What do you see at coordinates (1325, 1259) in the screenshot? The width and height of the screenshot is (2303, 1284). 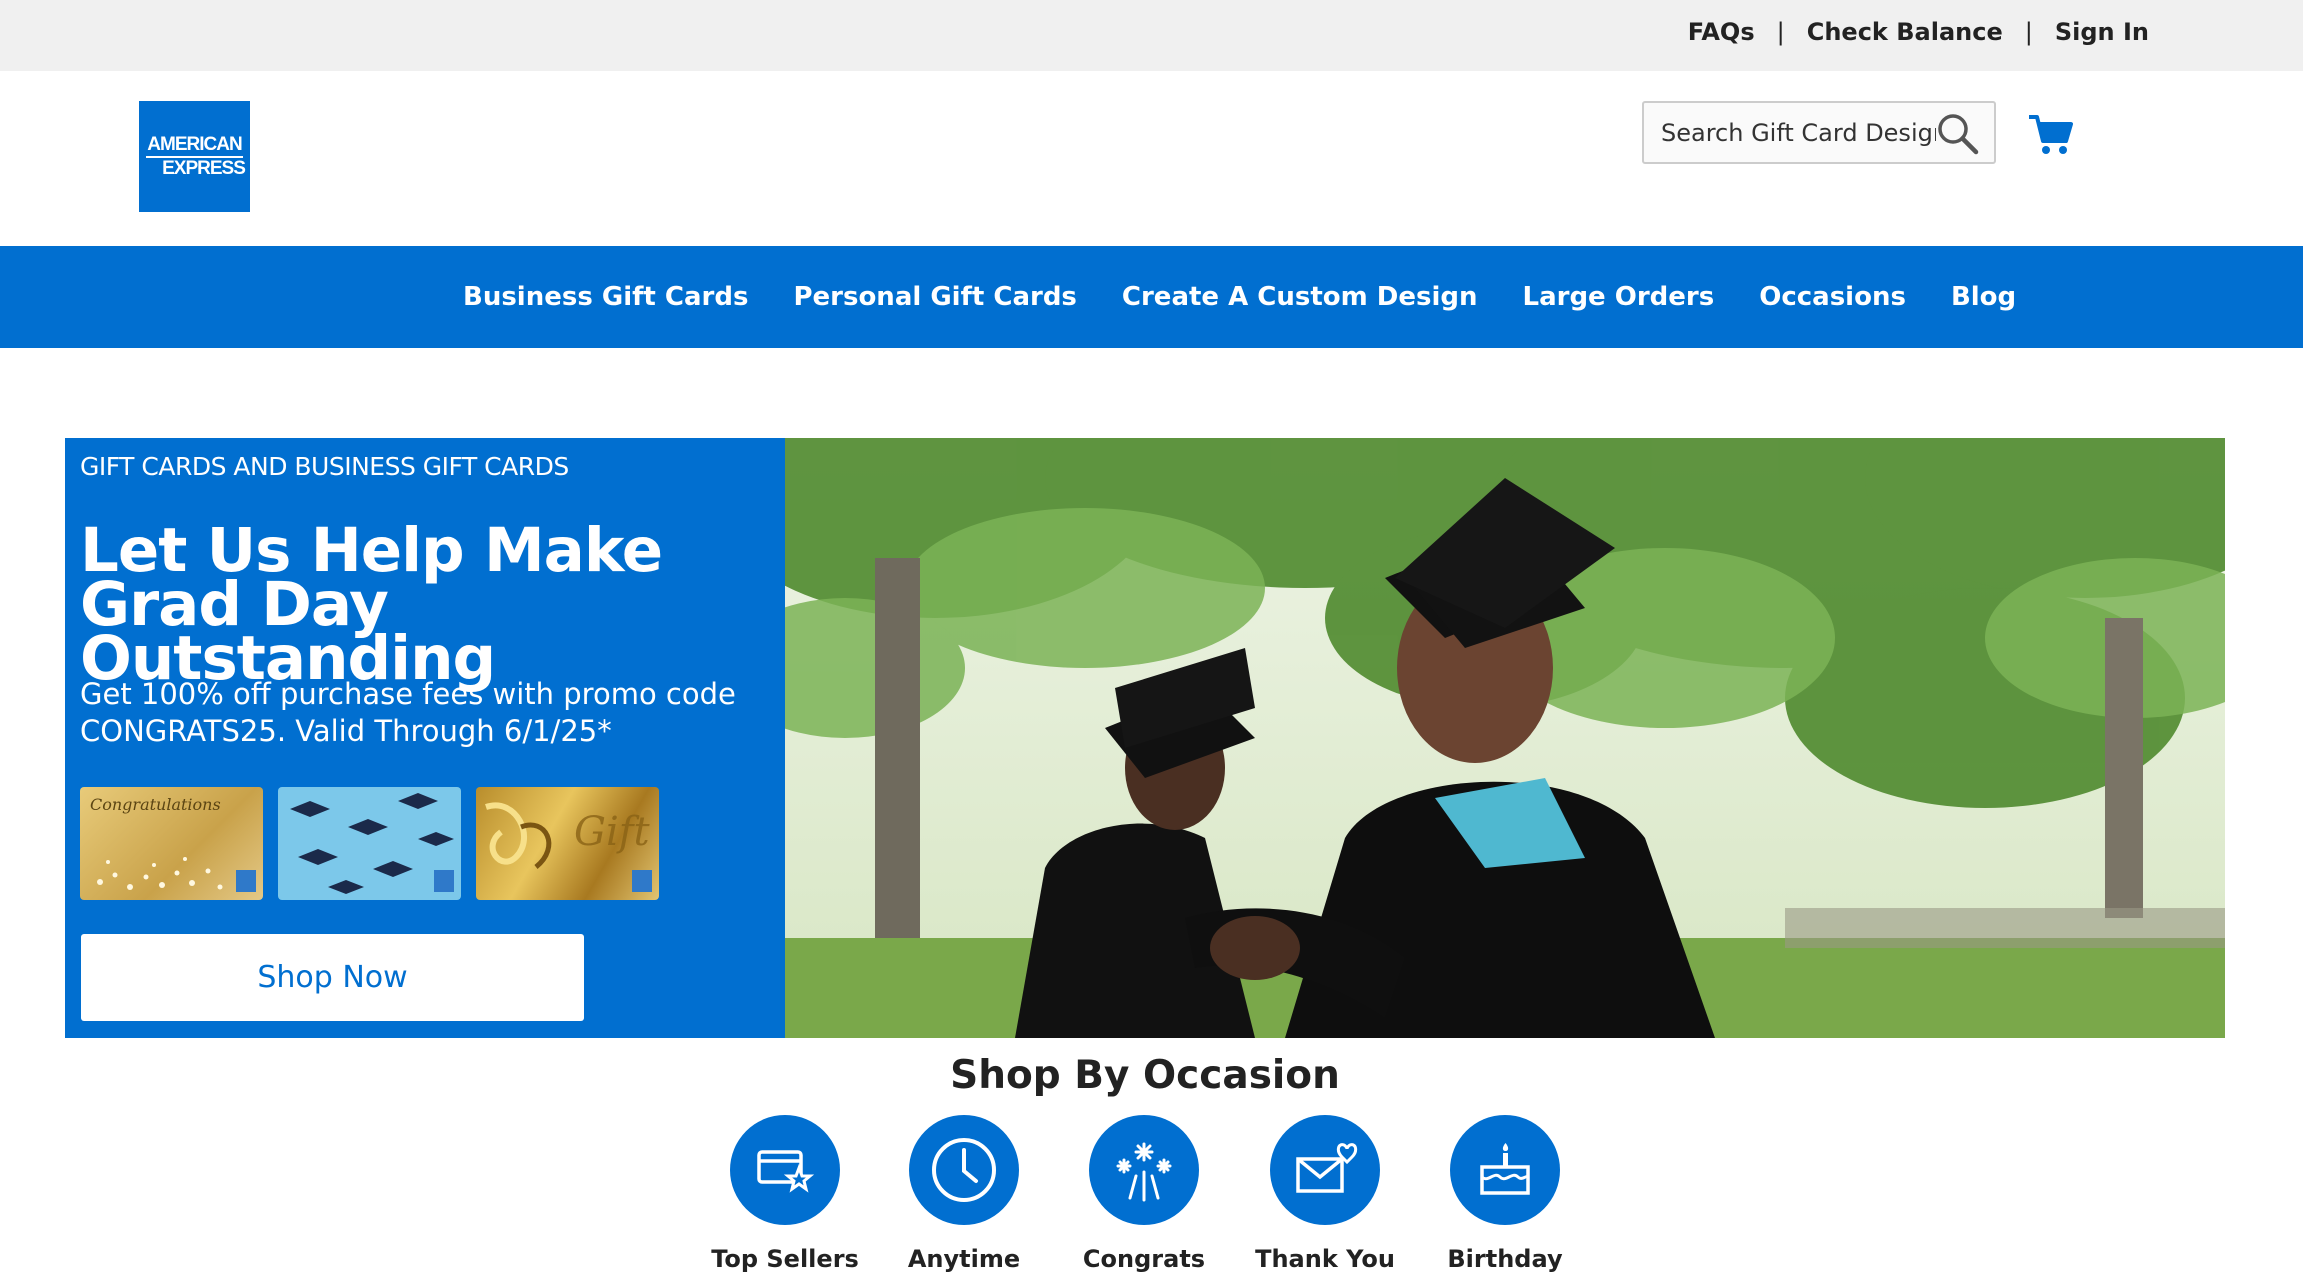 I see `occasion-label: Thank You` at bounding box center [1325, 1259].